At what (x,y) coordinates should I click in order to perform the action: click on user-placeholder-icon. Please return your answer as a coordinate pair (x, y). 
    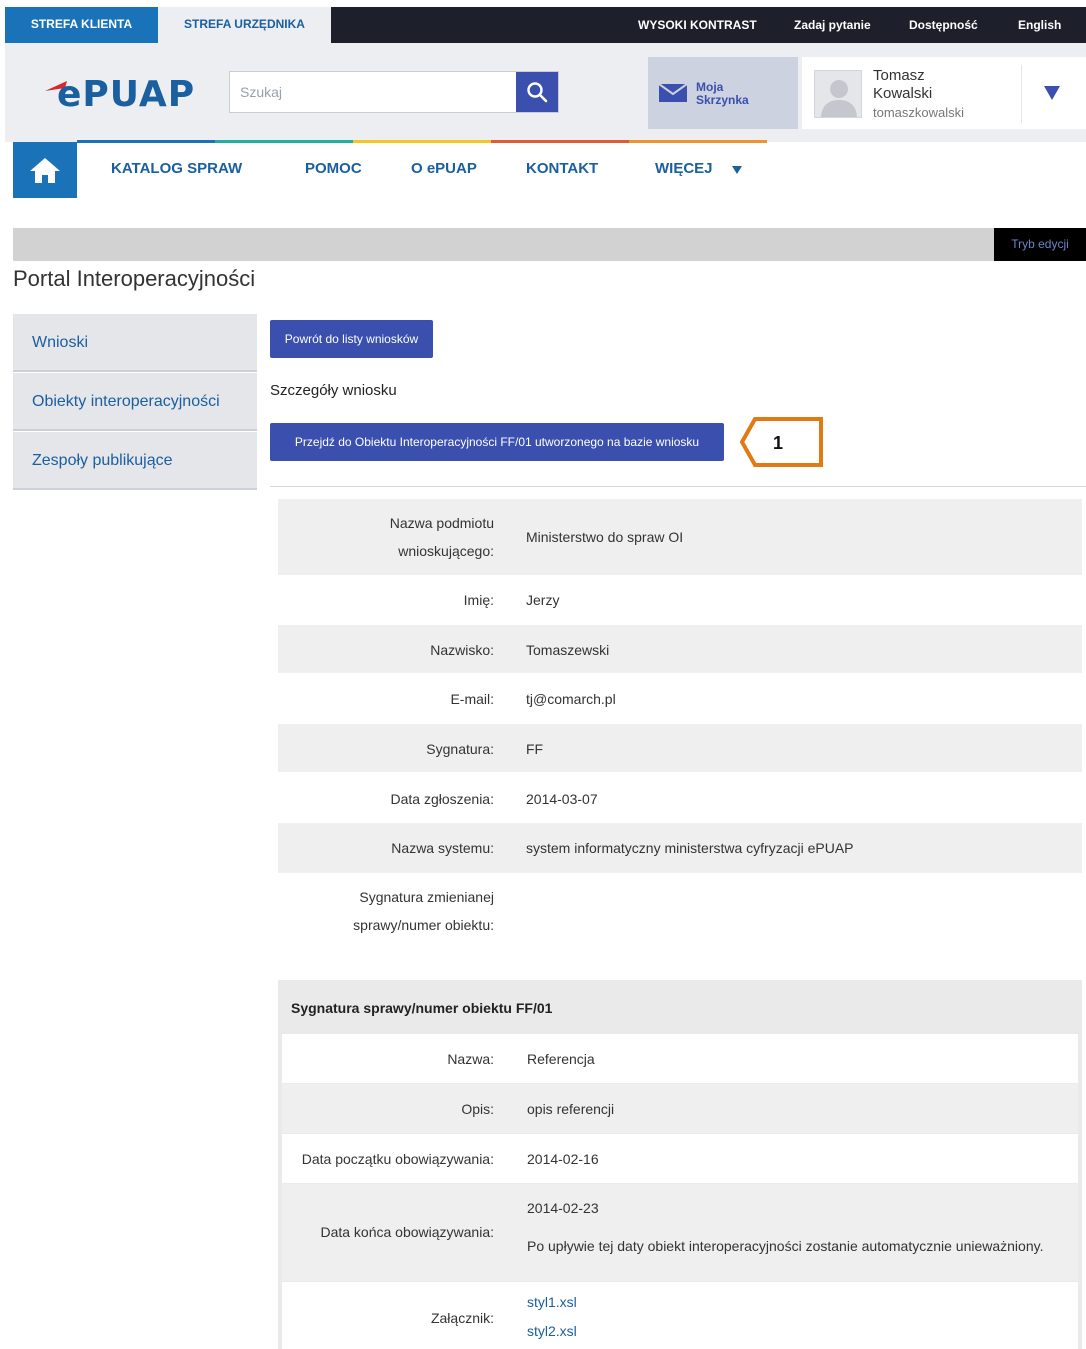
    Looking at the image, I should click on (839, 98).